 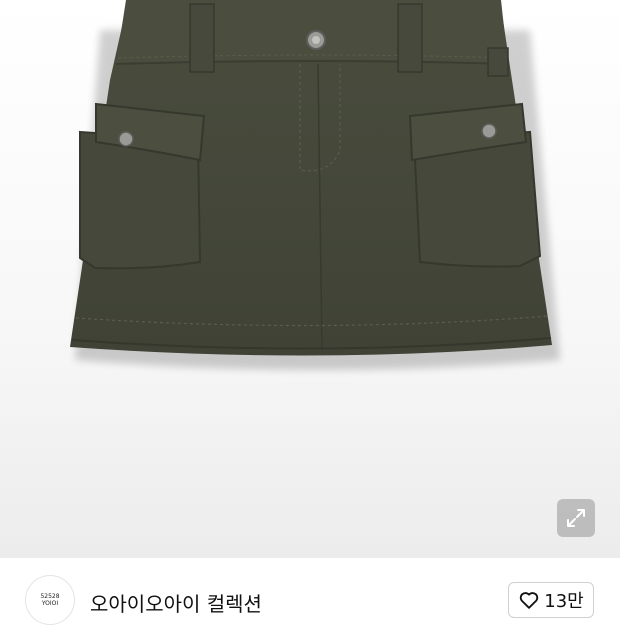 I want to click on expand-arrows-icon, so click(x=576, y=518).